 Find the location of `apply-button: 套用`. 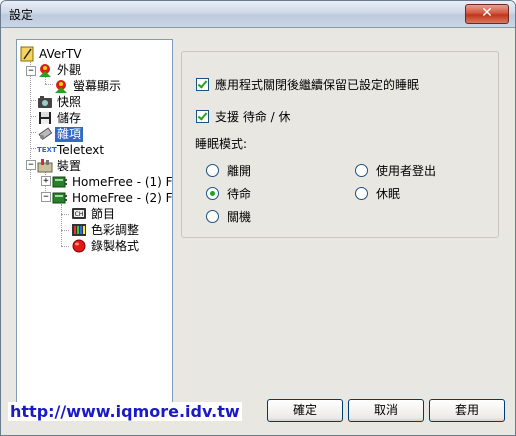

apply-button: 套用 is located at coordinates (467, 410).